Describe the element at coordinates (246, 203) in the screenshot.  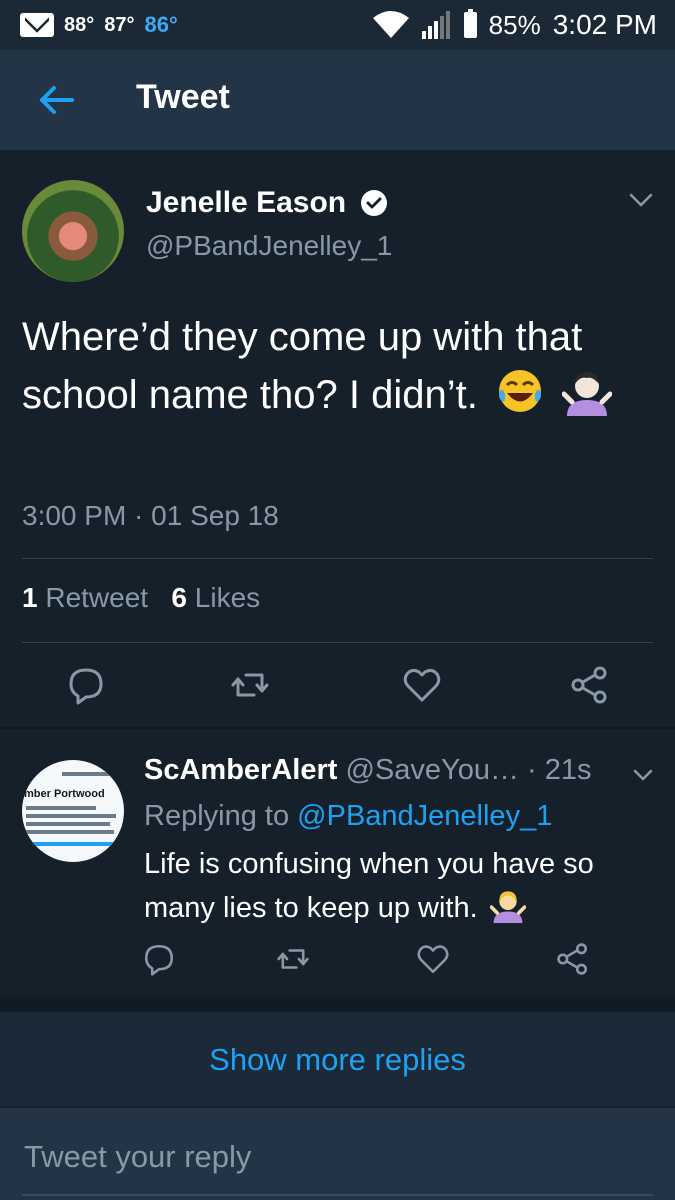
I see `author-name: Jenelle Eason` at that location.